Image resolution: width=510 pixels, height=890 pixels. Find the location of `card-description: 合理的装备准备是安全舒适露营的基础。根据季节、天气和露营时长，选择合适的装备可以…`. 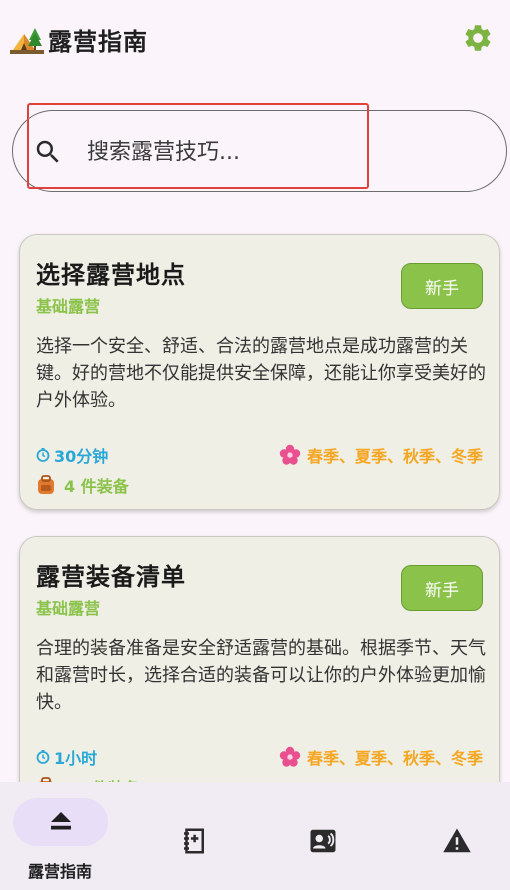

card-description: 合理的装备准备是安全舒适露营的基础。根据季节、天气和露营时长，选择合适的装备可以… is located at coordinates (261, 675).